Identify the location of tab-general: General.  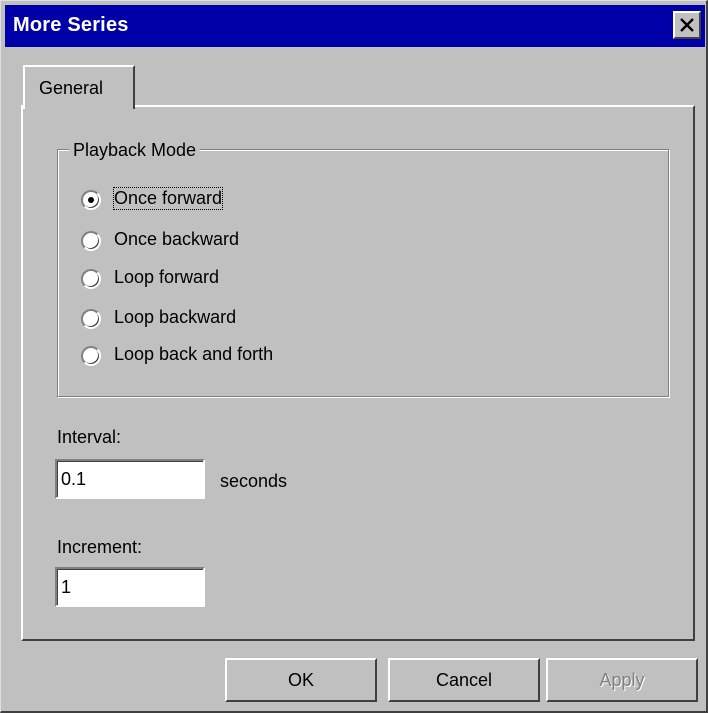
(79, 87).